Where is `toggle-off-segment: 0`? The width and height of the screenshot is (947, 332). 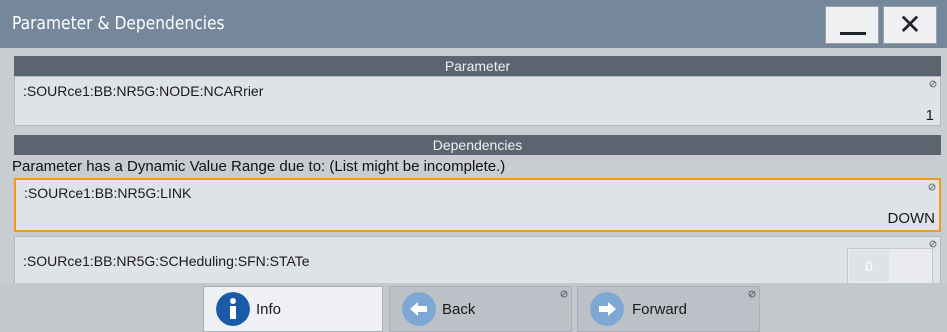
toggle-off-segment: 0 is located at coordinates (869, 266).